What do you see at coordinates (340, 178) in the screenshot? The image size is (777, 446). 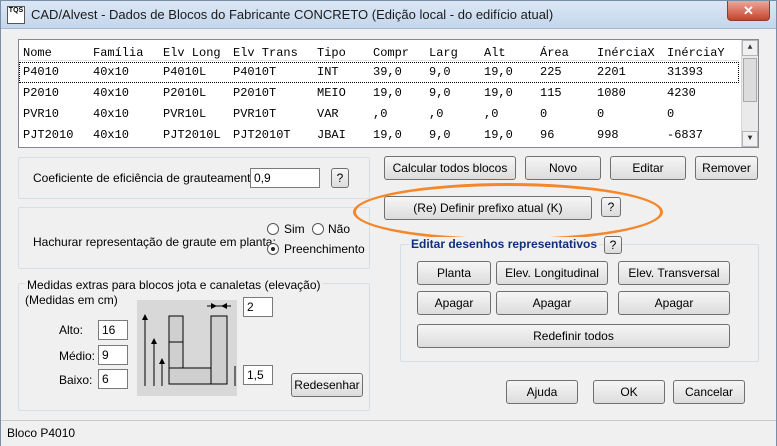 I see `efficiency-help-button: ?` at bounding box center [340, 178].